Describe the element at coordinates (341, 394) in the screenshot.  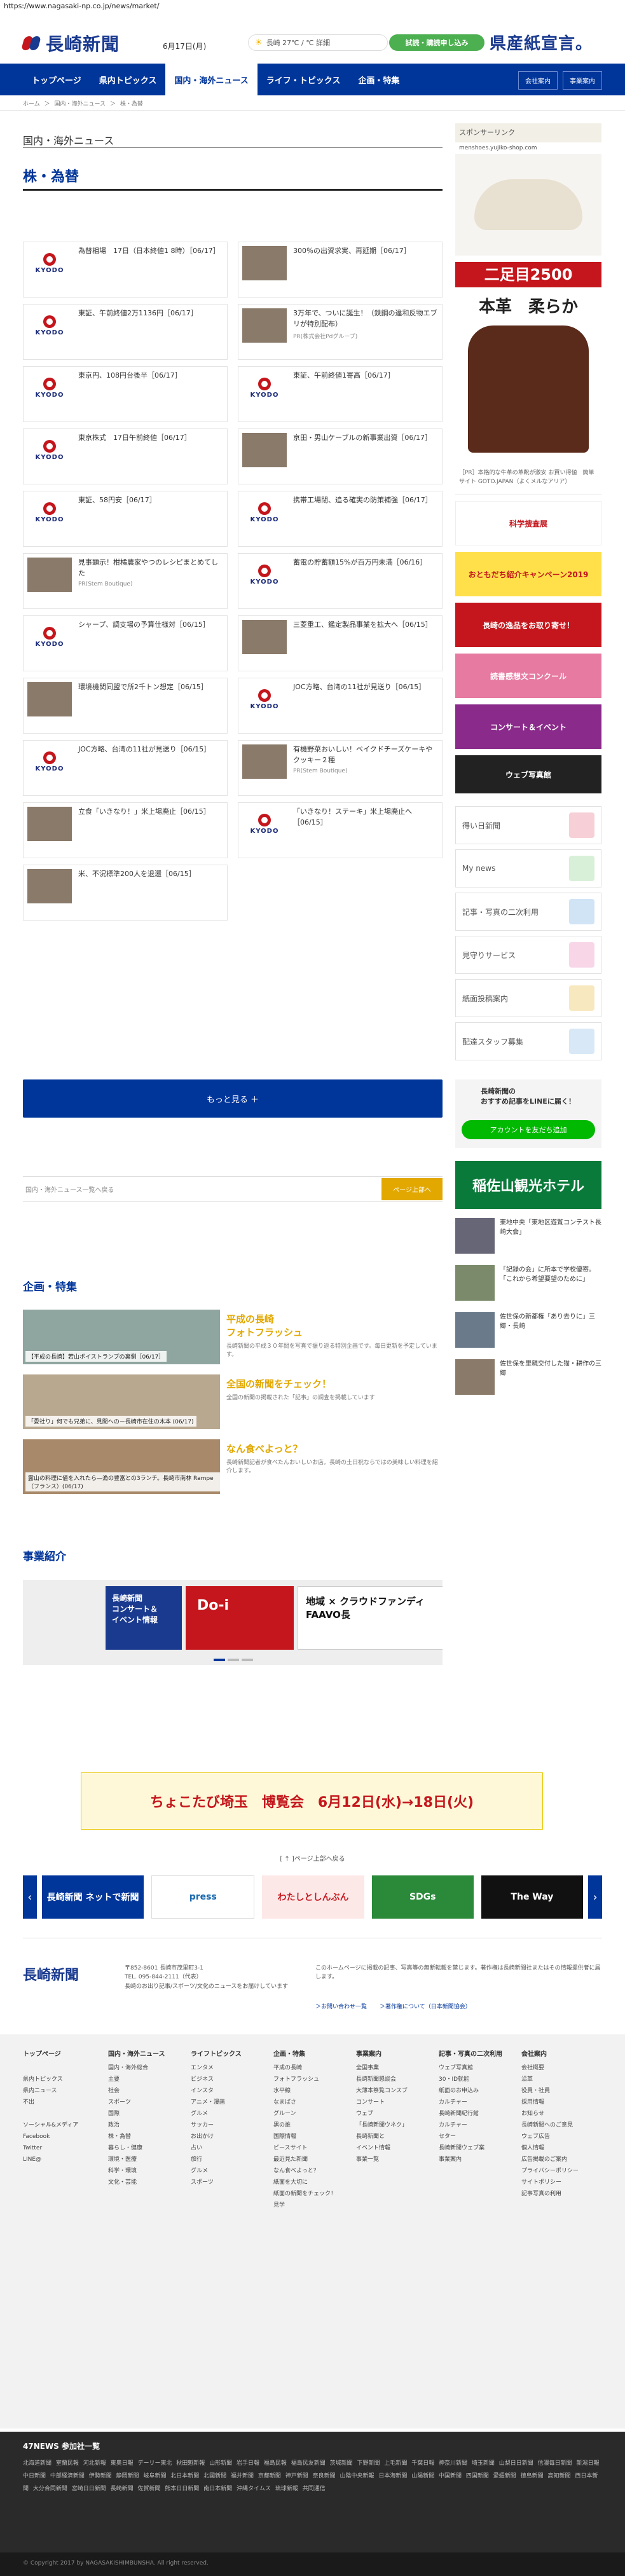
I see `article-card: KYODO 東証、午前終値1寄高［06/17］` at that location.